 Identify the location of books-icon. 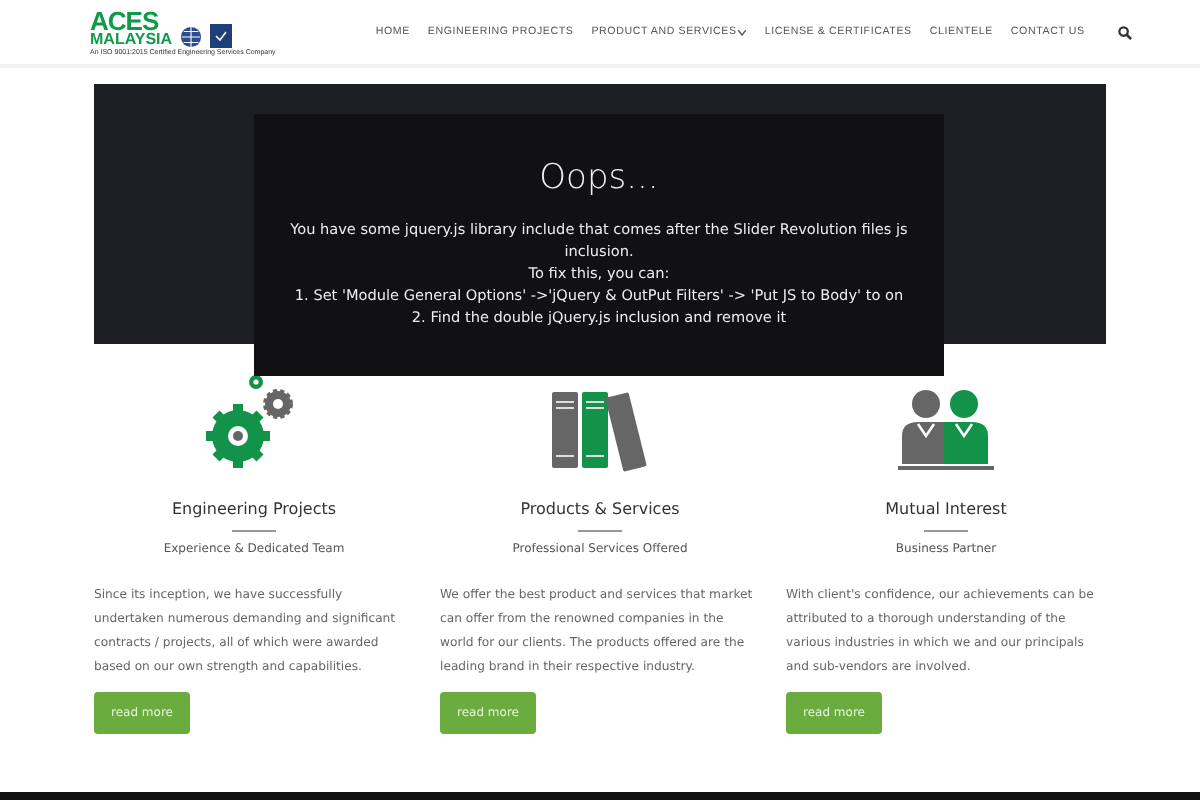
(600, 430).